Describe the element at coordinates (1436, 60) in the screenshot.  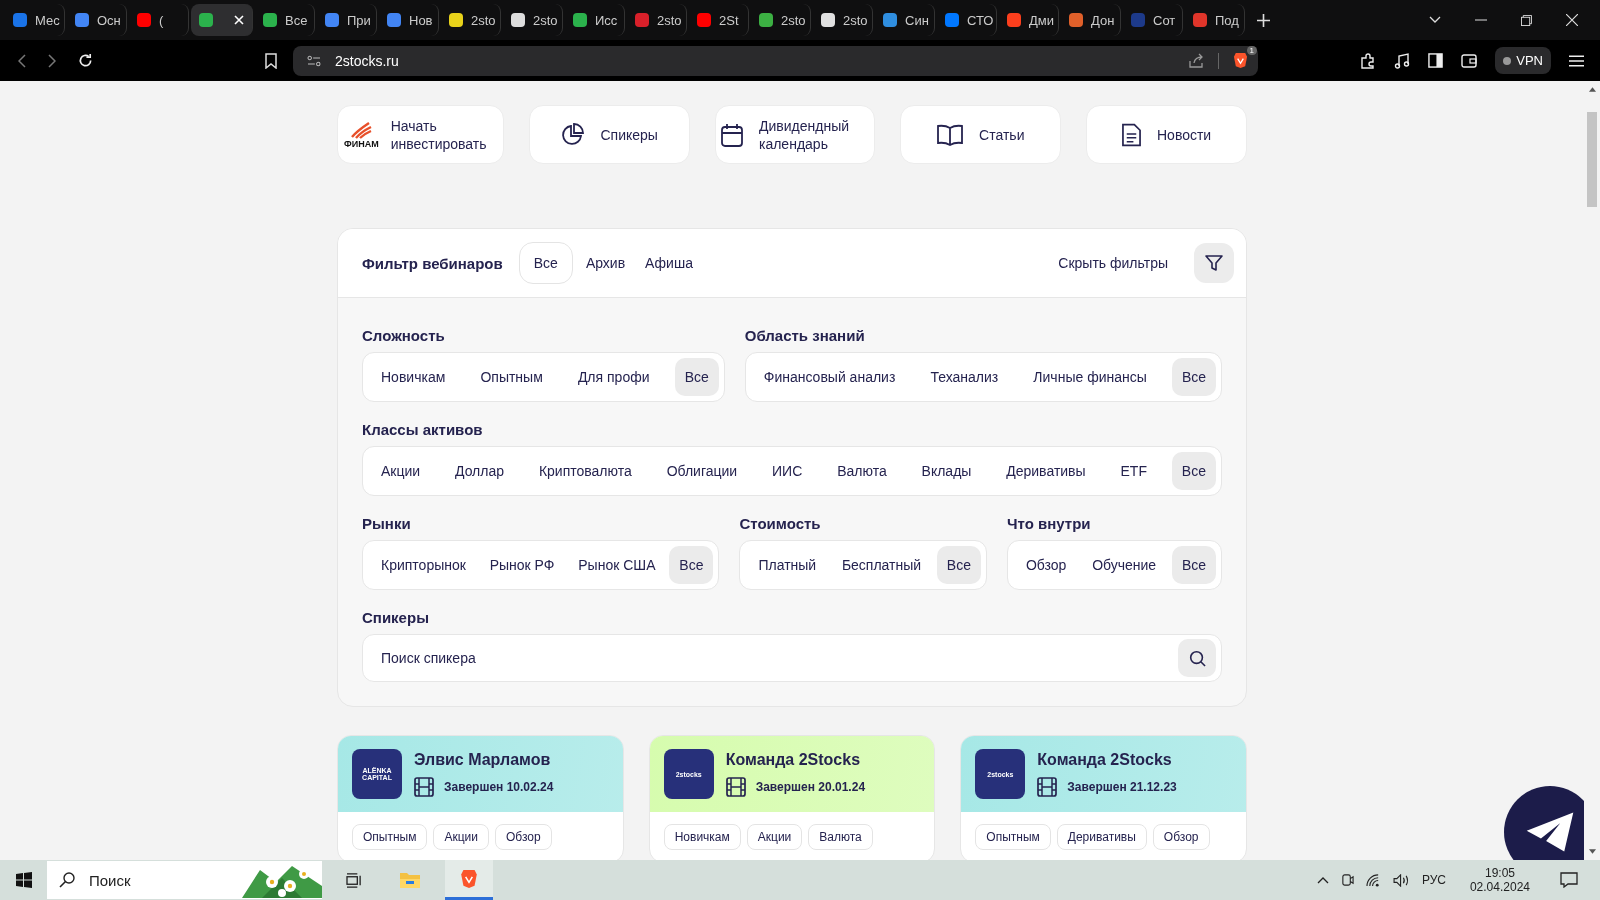
I see `sidebar-icon` at that location.